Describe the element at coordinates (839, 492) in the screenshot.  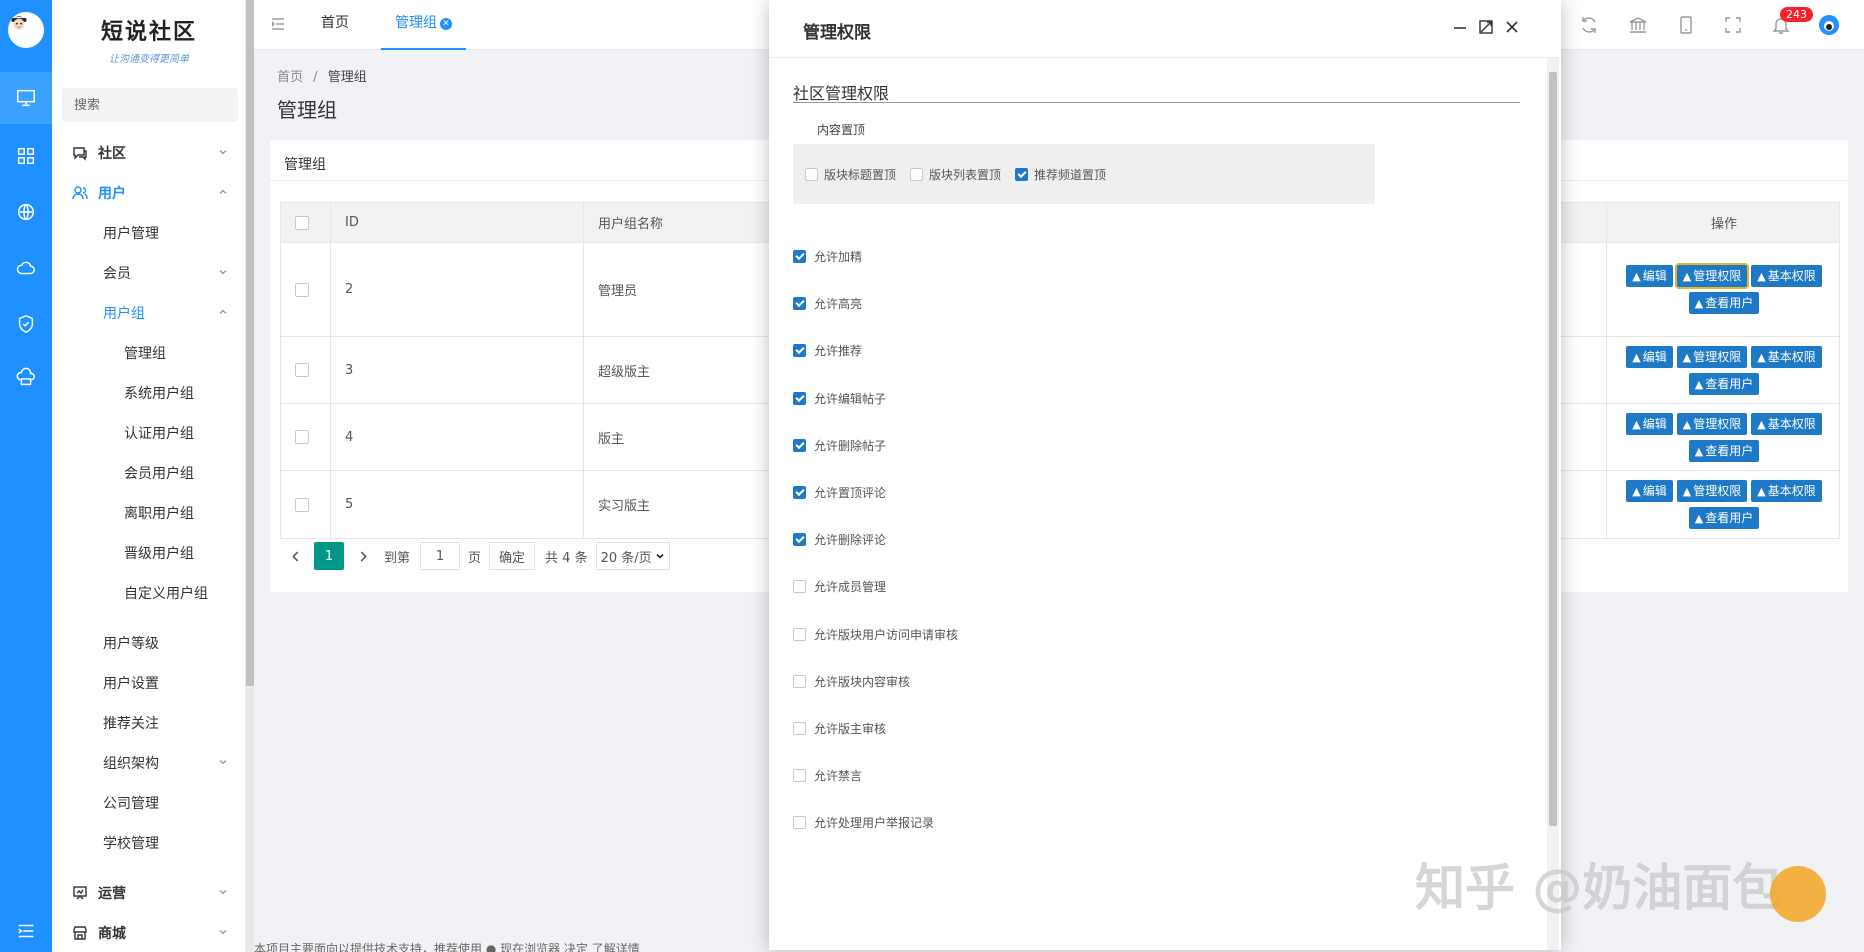
I see `permission-option: 允许置顶评论` at that location.